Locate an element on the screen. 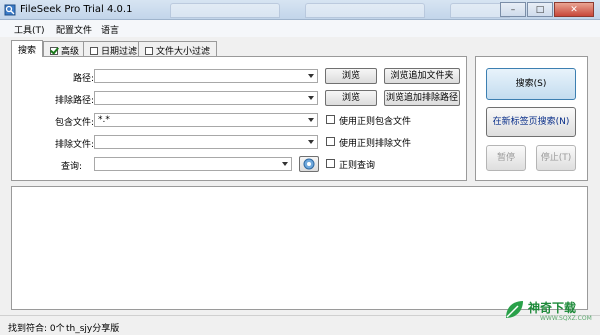  maximize-button: □ is located at coordinates (540, 9).